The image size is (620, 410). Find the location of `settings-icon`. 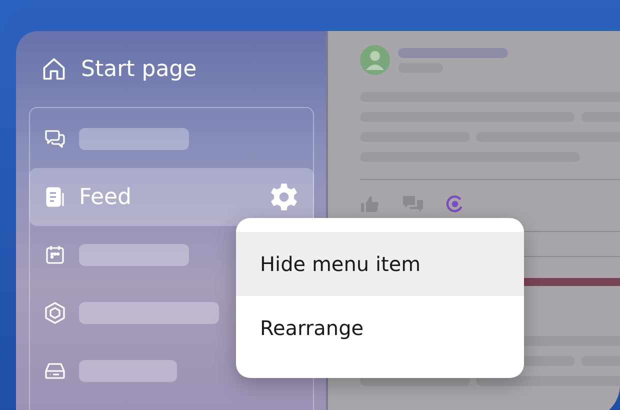

settings-icon is located at coordinates (284, 197).